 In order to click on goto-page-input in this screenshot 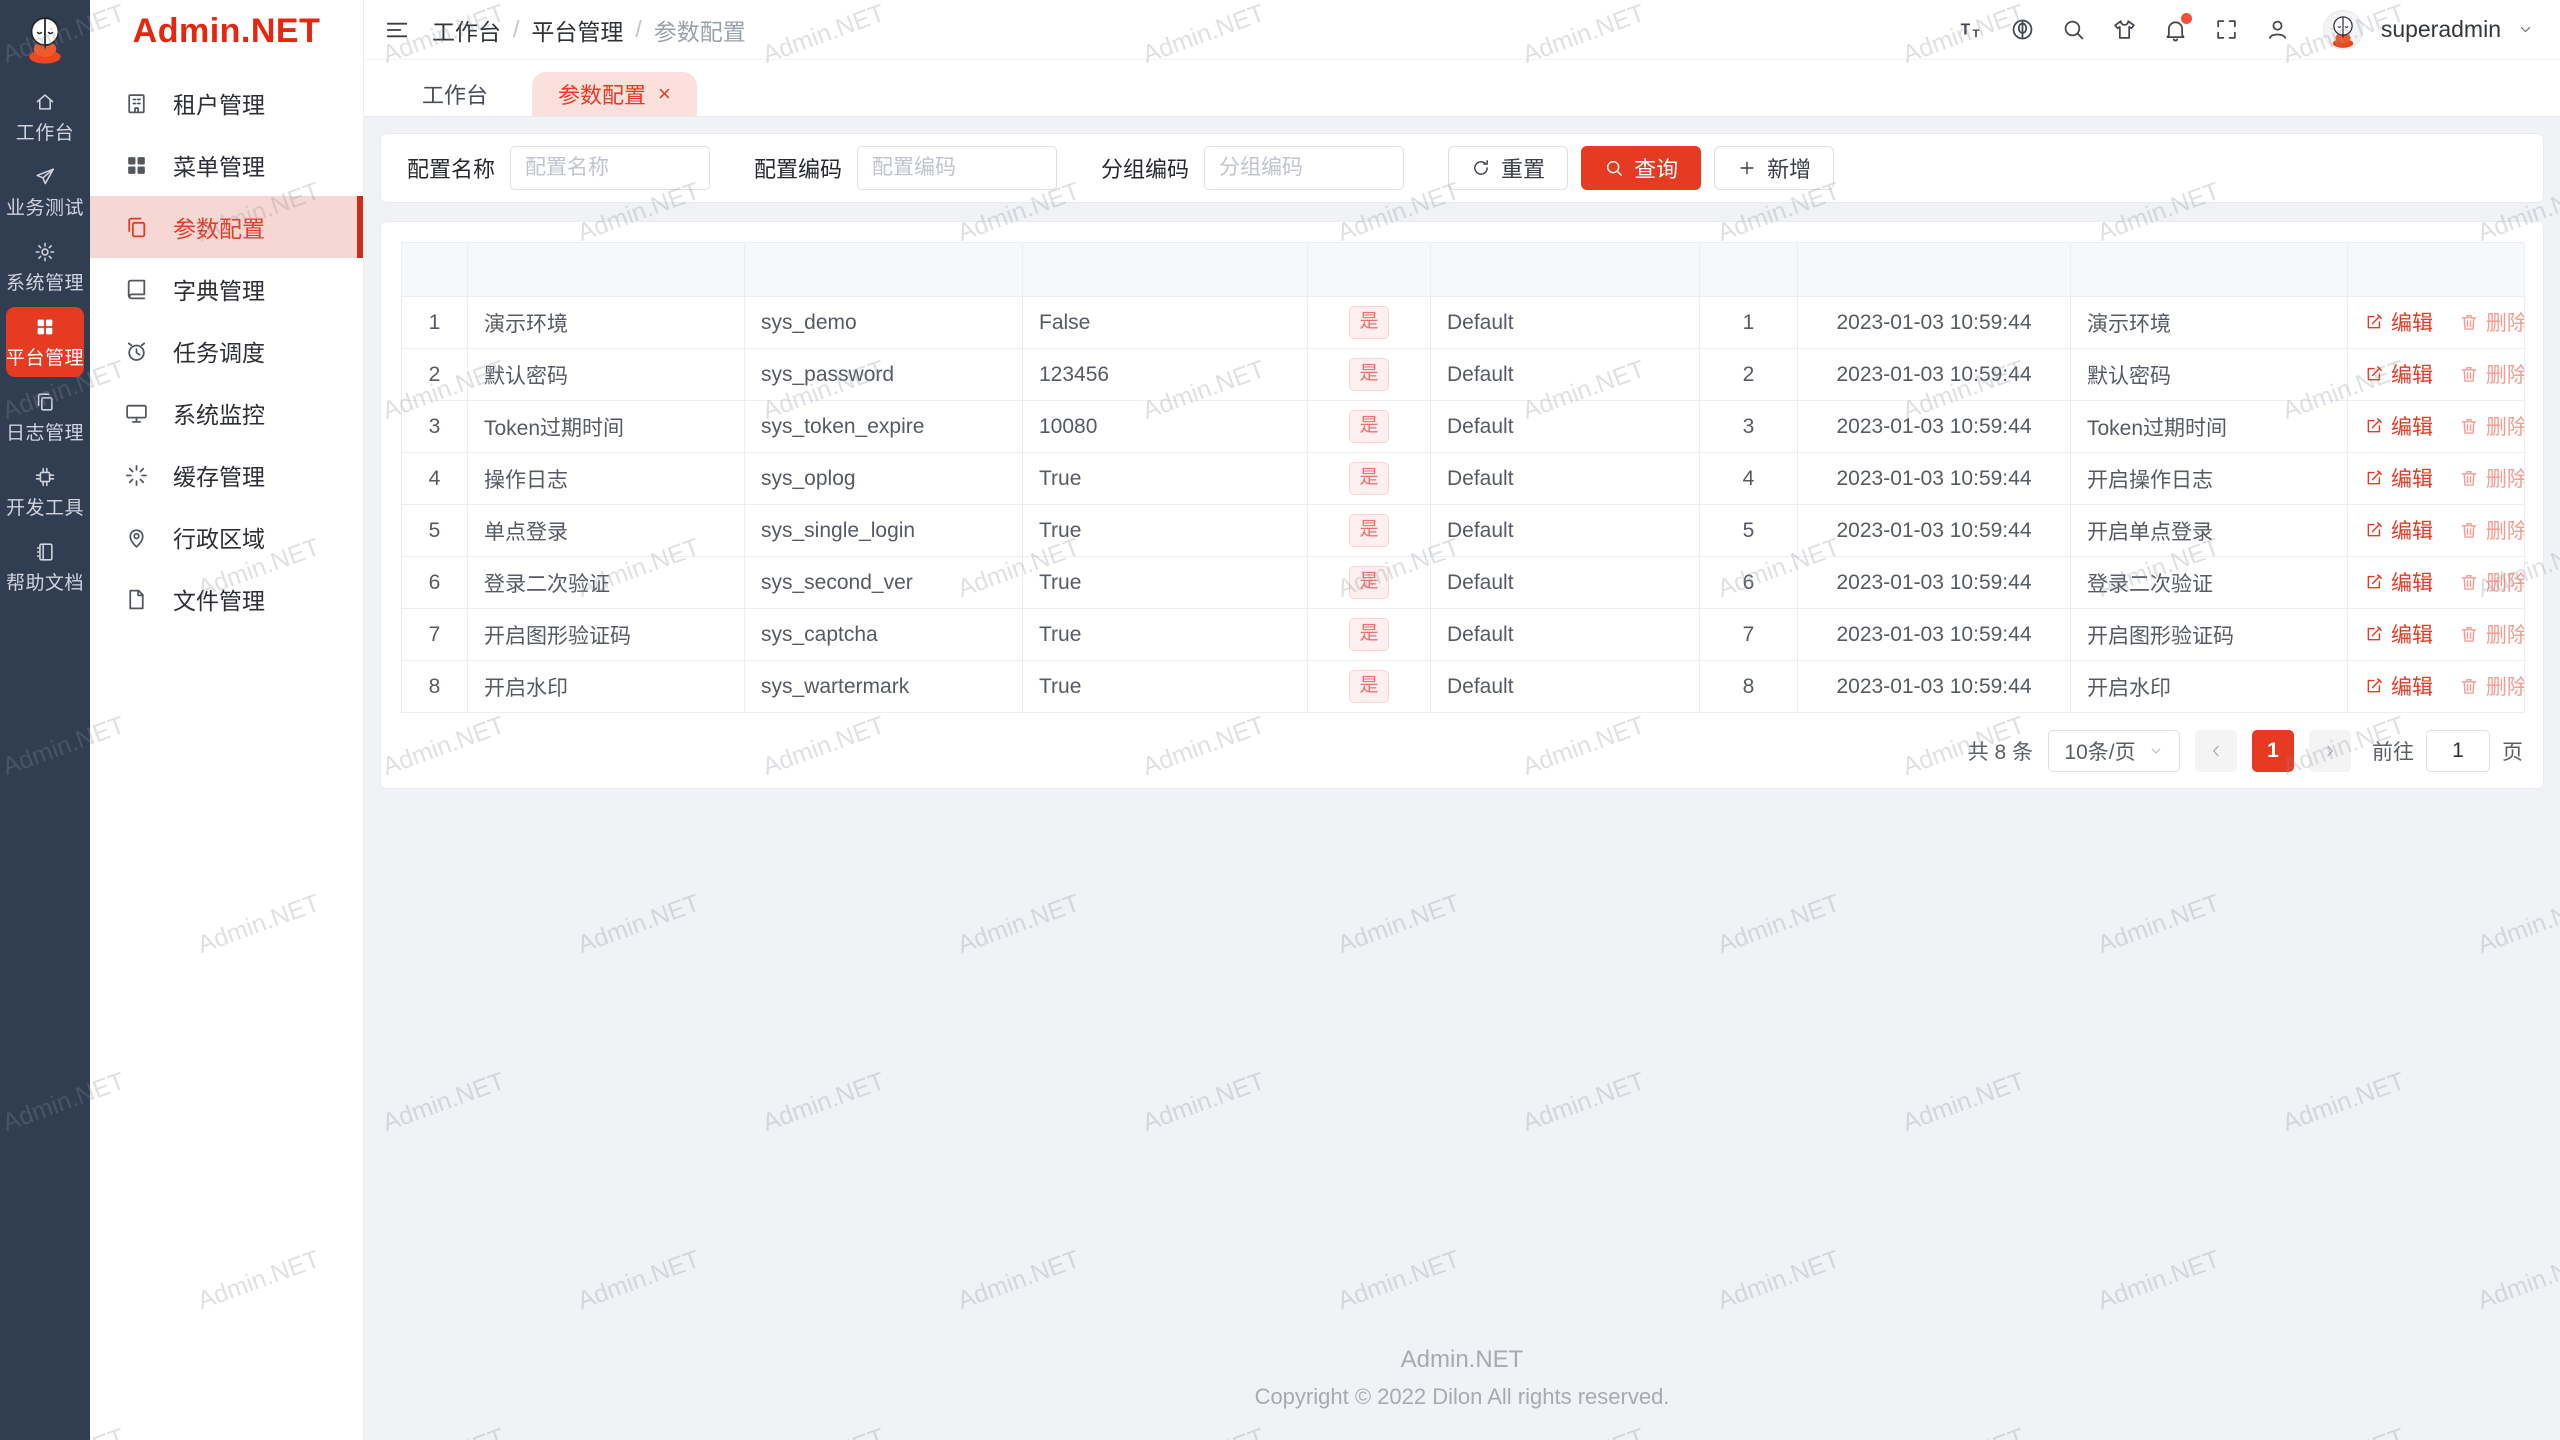, I will do `click(2458, 751)`.